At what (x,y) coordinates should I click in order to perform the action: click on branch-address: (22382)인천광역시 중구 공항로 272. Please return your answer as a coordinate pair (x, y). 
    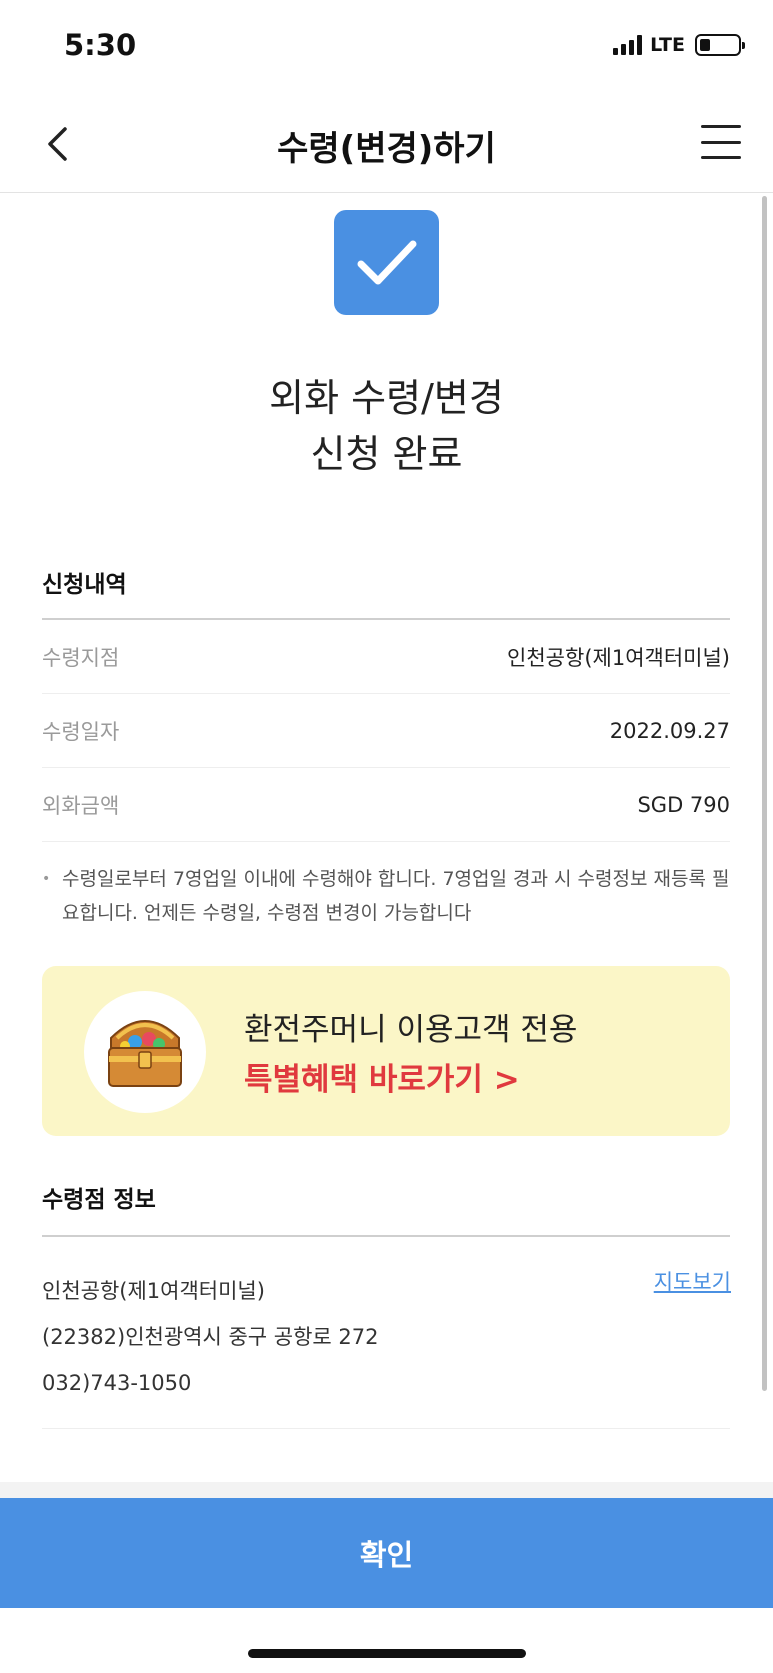
    Looking at the image, I should click on (210, 1337).